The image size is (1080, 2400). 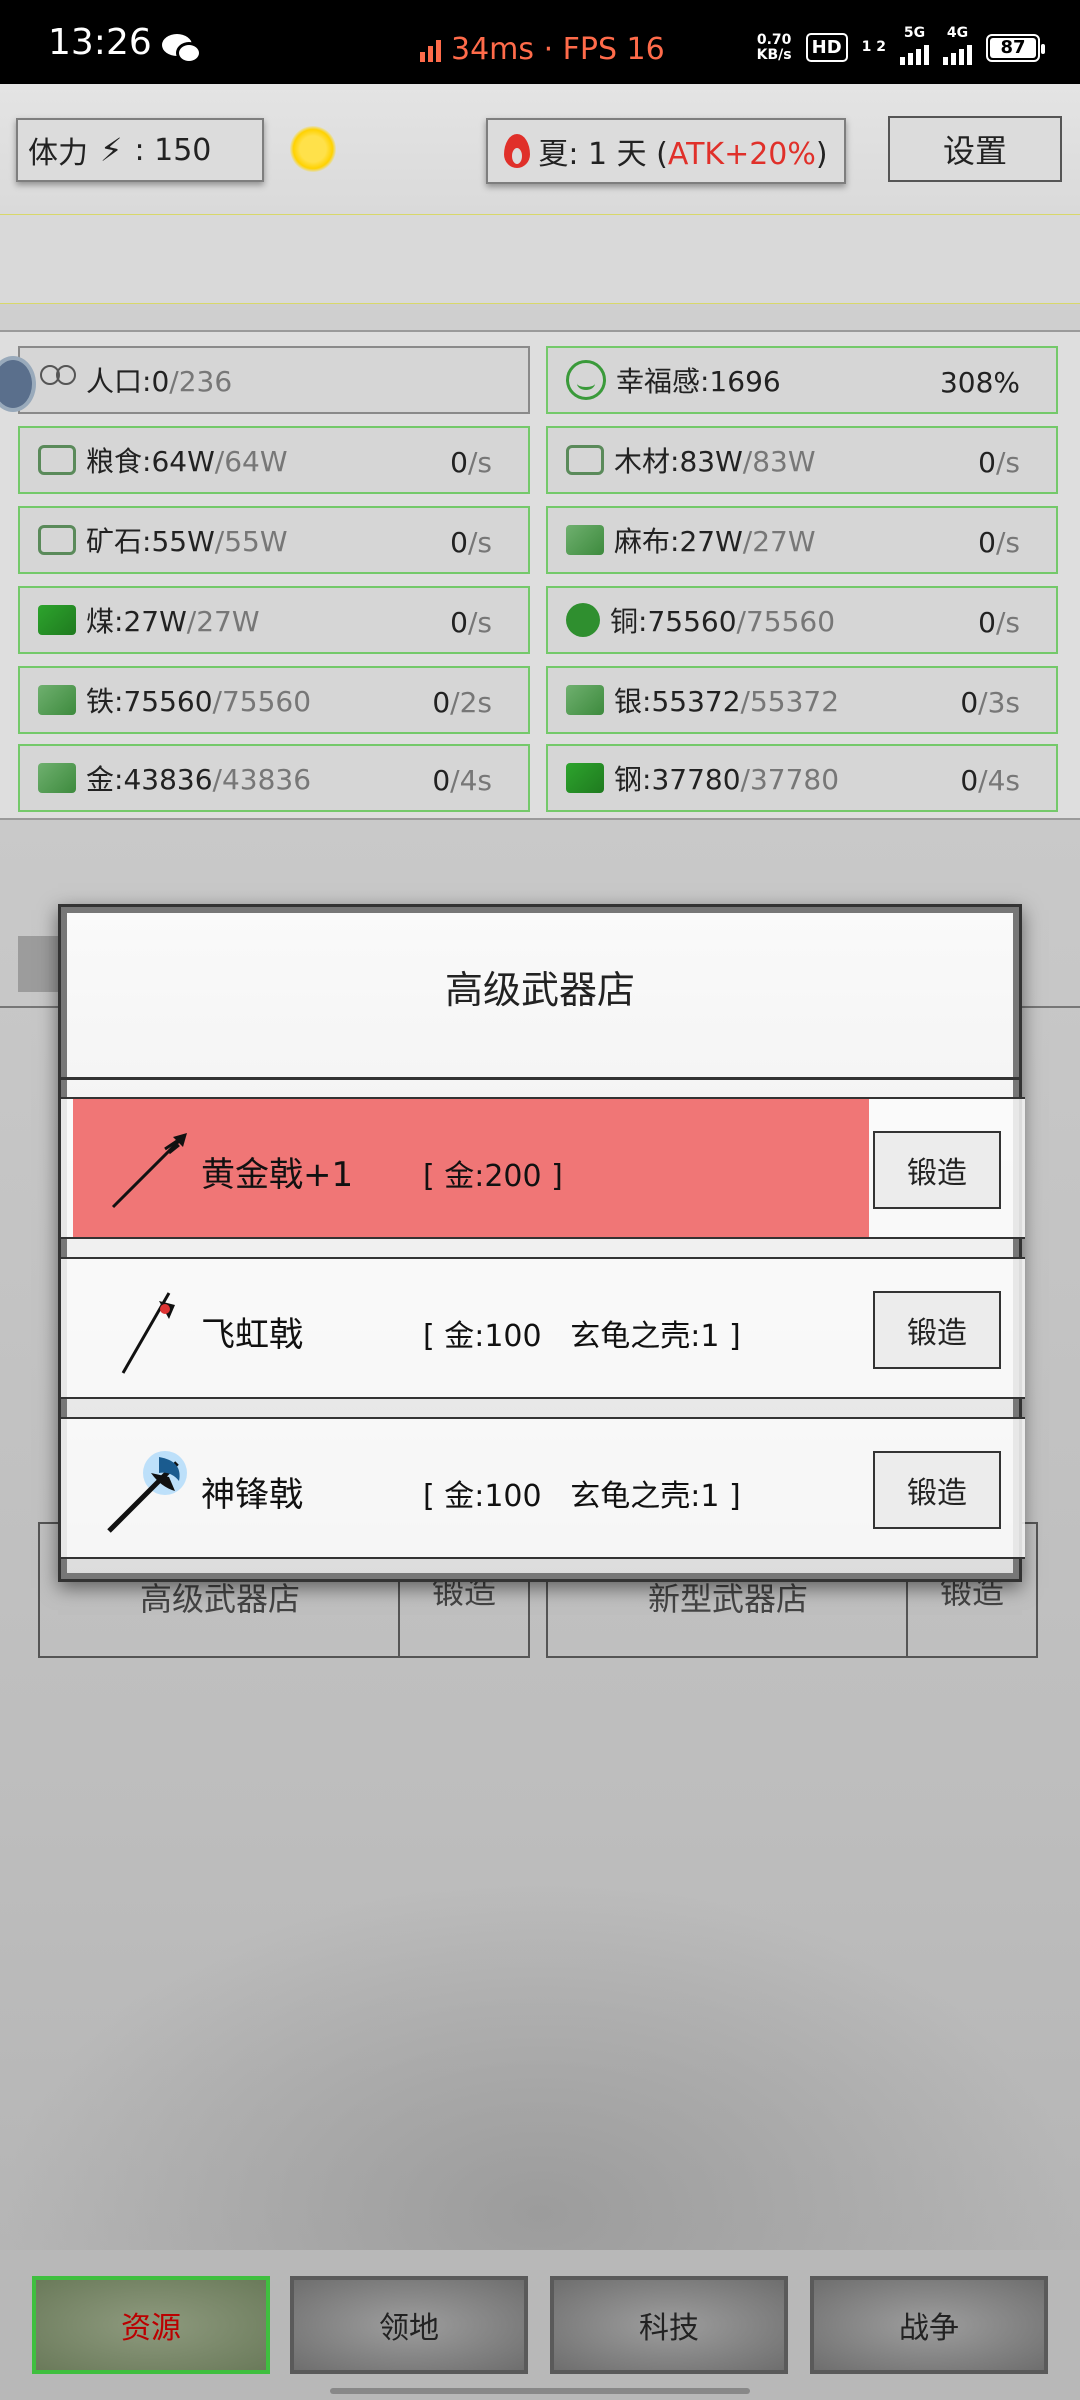 I want to click on shop-item-rainbow-halberd: 飞虹戟 [ 金:100 玄龟之壳:1 ] 锻造, so click(x=543, y=1328).